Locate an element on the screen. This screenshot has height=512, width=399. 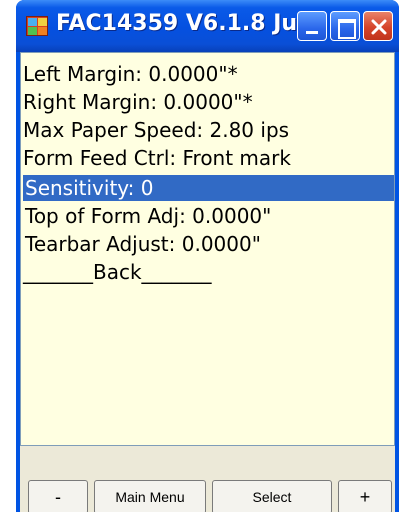
close-button is located at coordinates (378, 26).